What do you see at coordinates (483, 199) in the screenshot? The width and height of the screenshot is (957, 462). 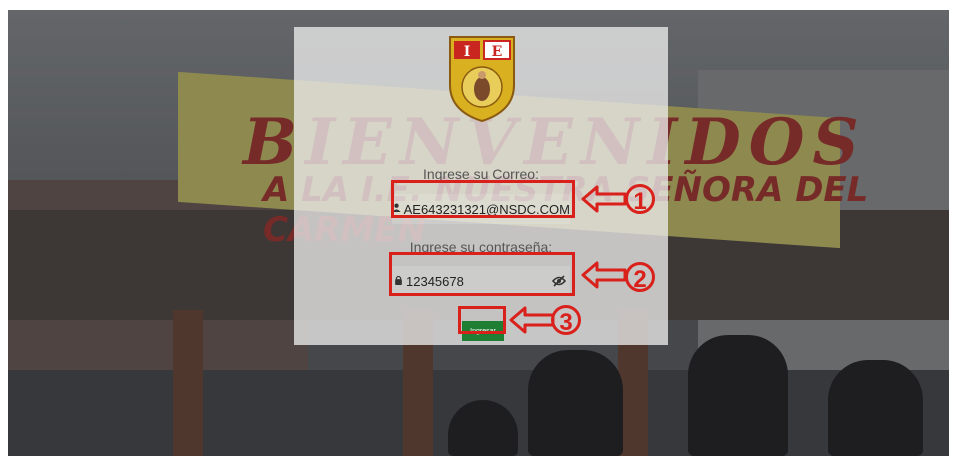 I see `email-highlight-box` at bounding box center [483, 199].